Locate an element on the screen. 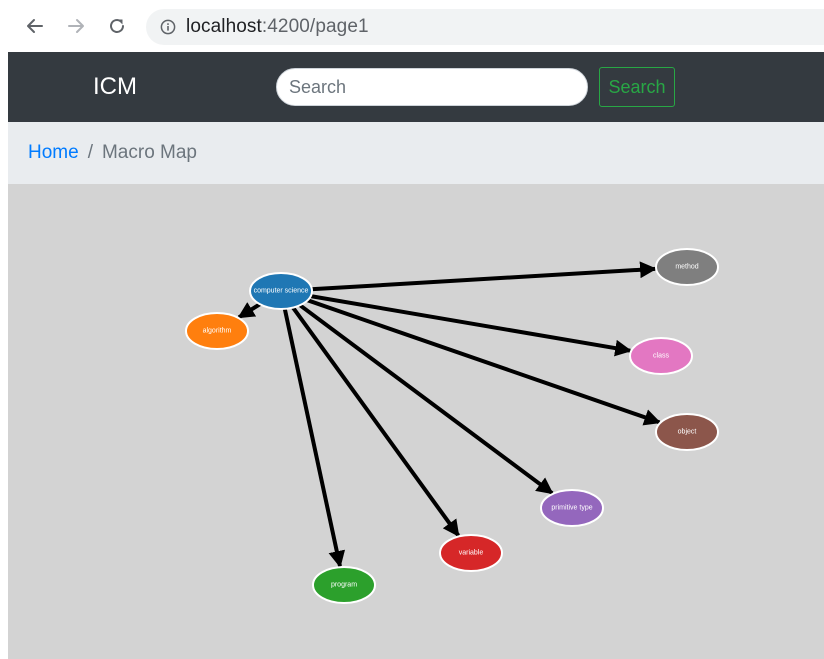  arrow-right-icon is located at coordinates (76, 26).